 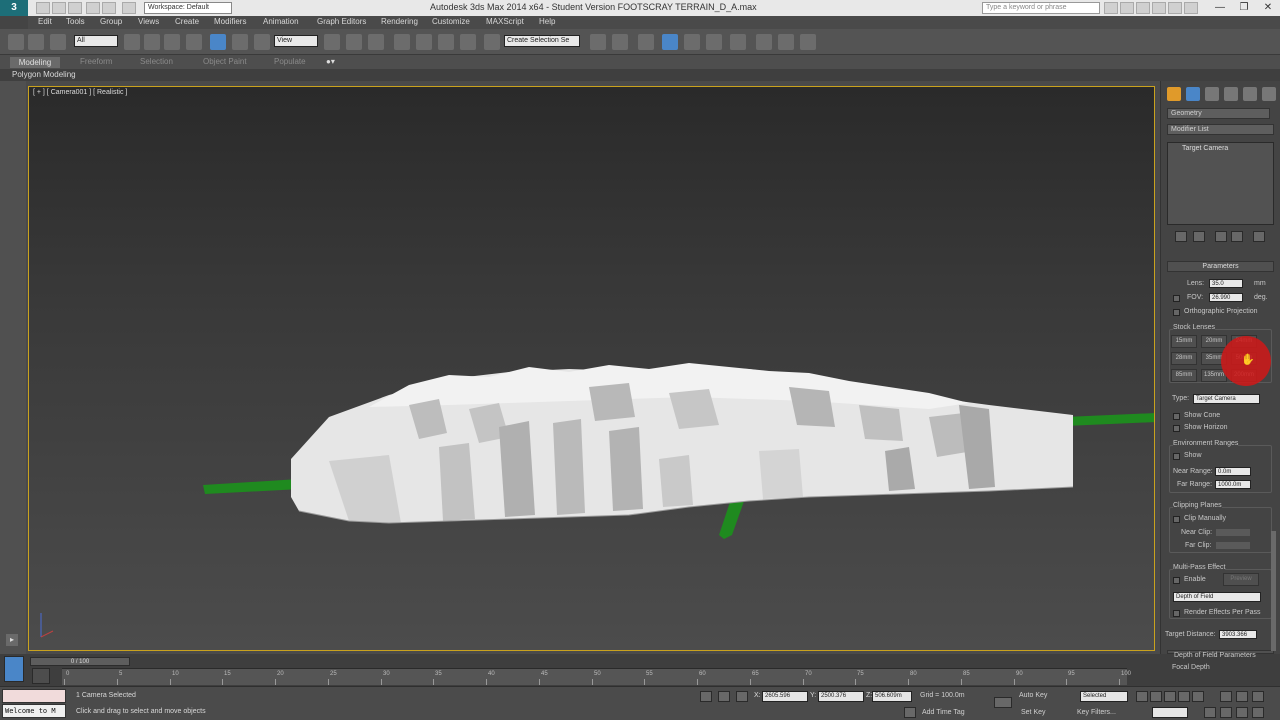 What do you see at coordinates (492, 42) in the screenshot?
I see `edit-named-selection-icon` at bounding box center [492, 42].